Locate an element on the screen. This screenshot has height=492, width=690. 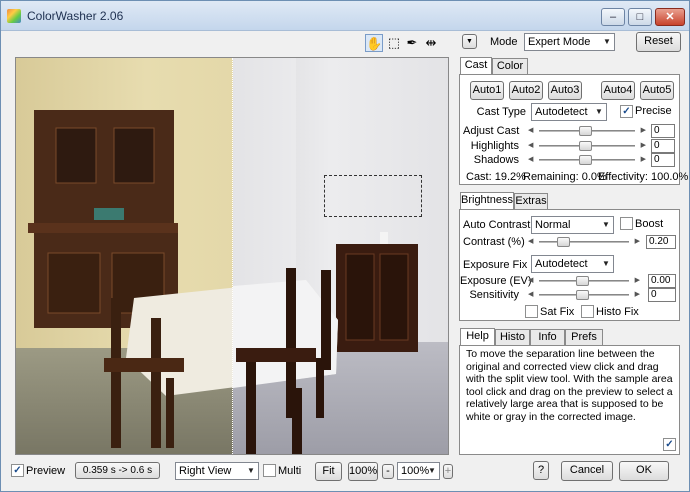
sample-area-selection is located at coordinates (373, 196).